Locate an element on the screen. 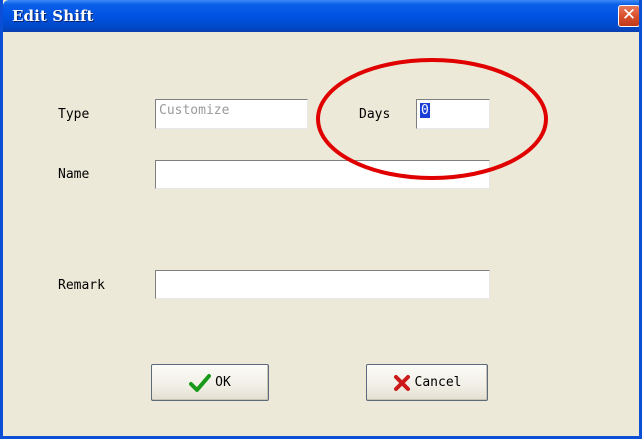 Image resolution: width=642 pixels, height=439 pixels. remark-field is located at coordinates (322, 284).